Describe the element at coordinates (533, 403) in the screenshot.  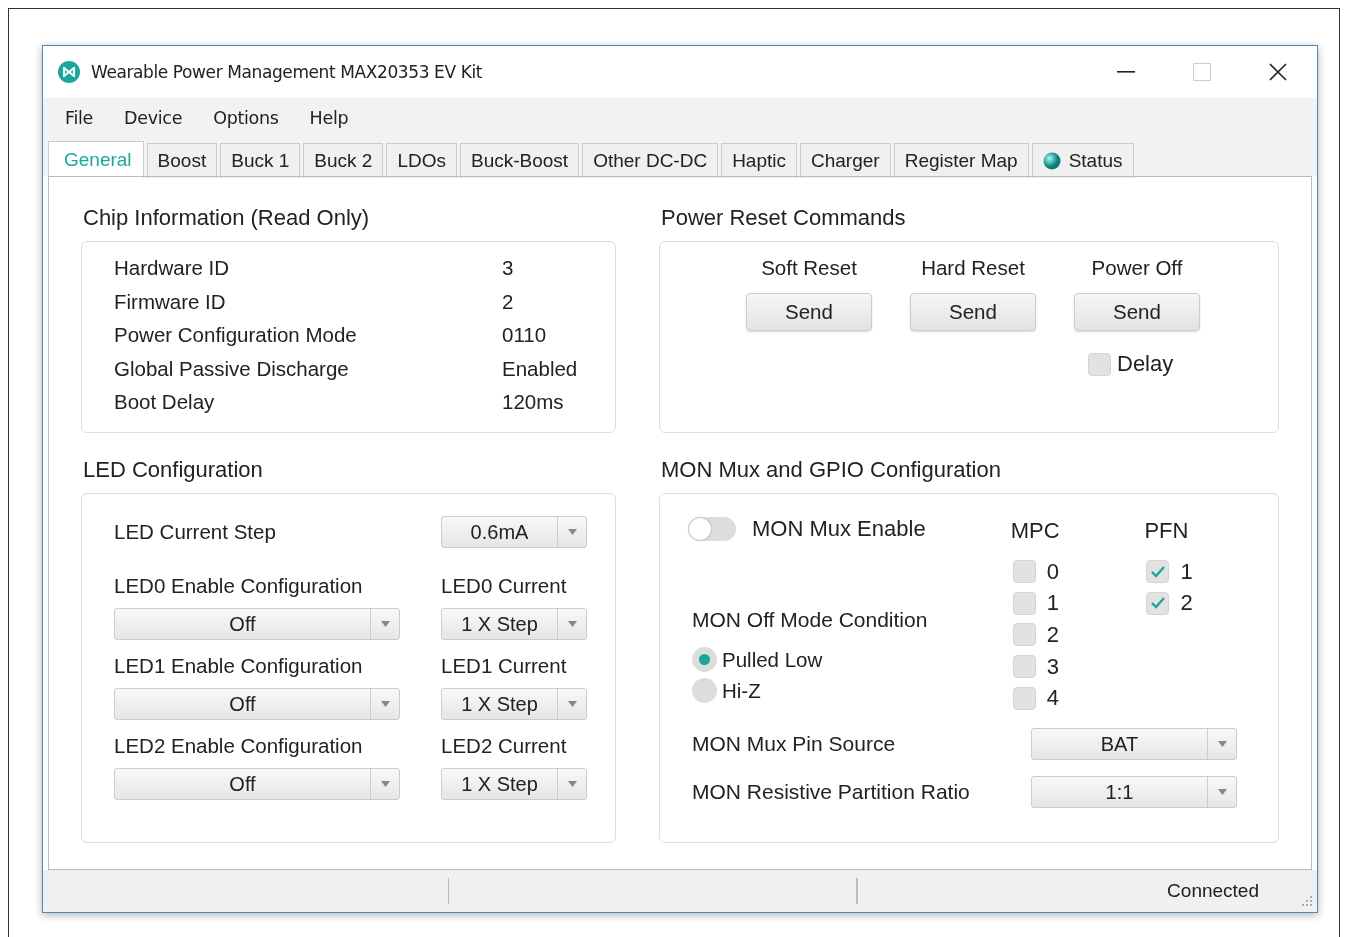
I see `field-value: 120ms` at that location.